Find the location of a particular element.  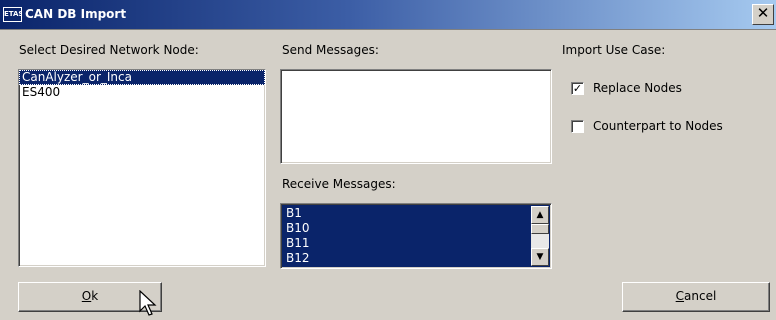

mouse-pointer-icon is located at coordinates (148, 303).